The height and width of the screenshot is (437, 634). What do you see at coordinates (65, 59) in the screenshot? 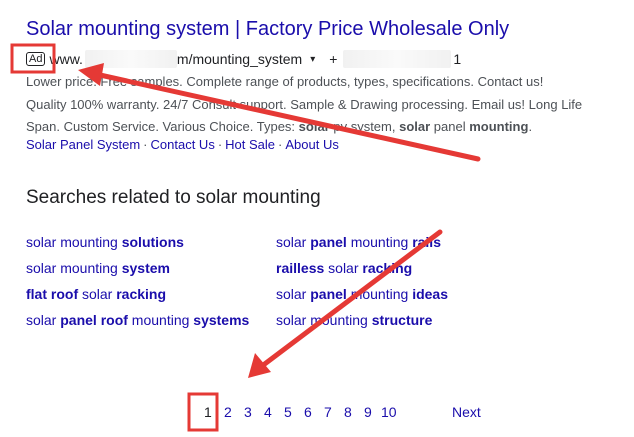
I see `ad-url-prefix: www.` at bounding box center [65, 59].